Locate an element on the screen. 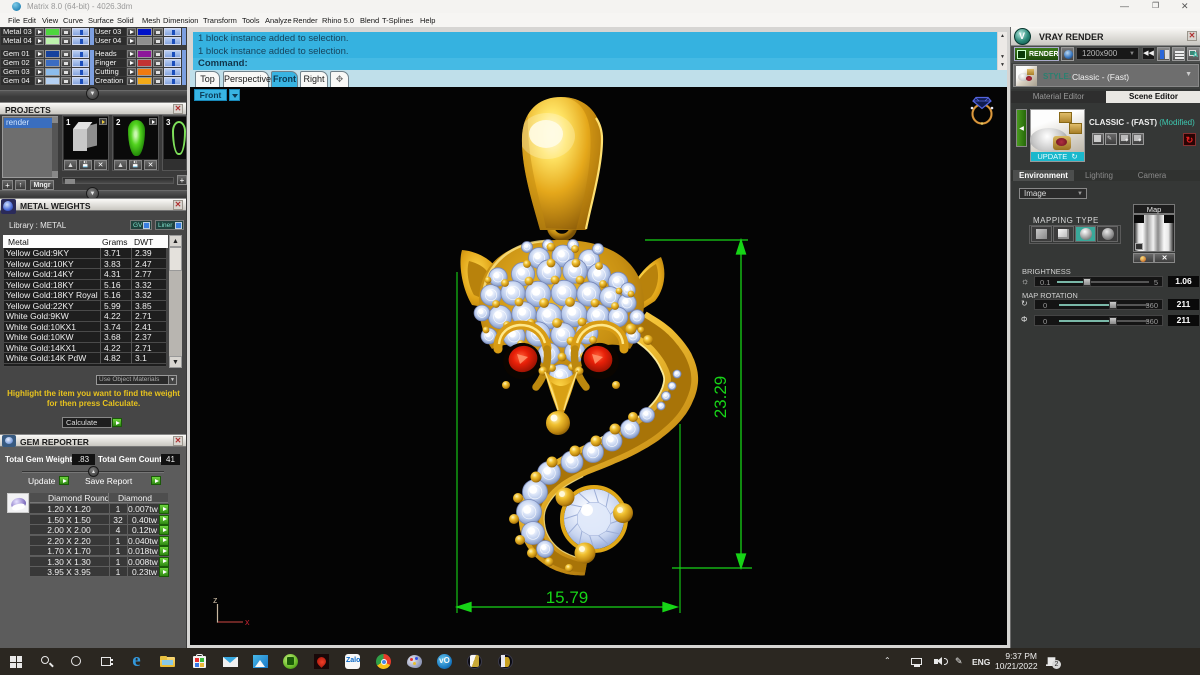 This screenshot has height=675, width=1200. svg-text: z is located at coordinates (215, 600).